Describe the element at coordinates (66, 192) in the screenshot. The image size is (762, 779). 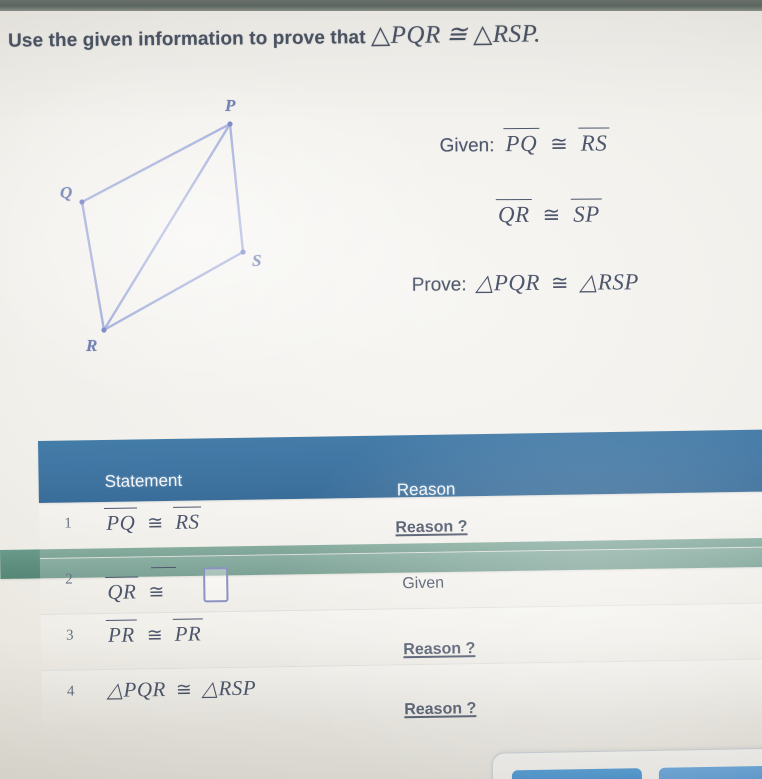
I see `vertex-label-Q: Q` at that location.